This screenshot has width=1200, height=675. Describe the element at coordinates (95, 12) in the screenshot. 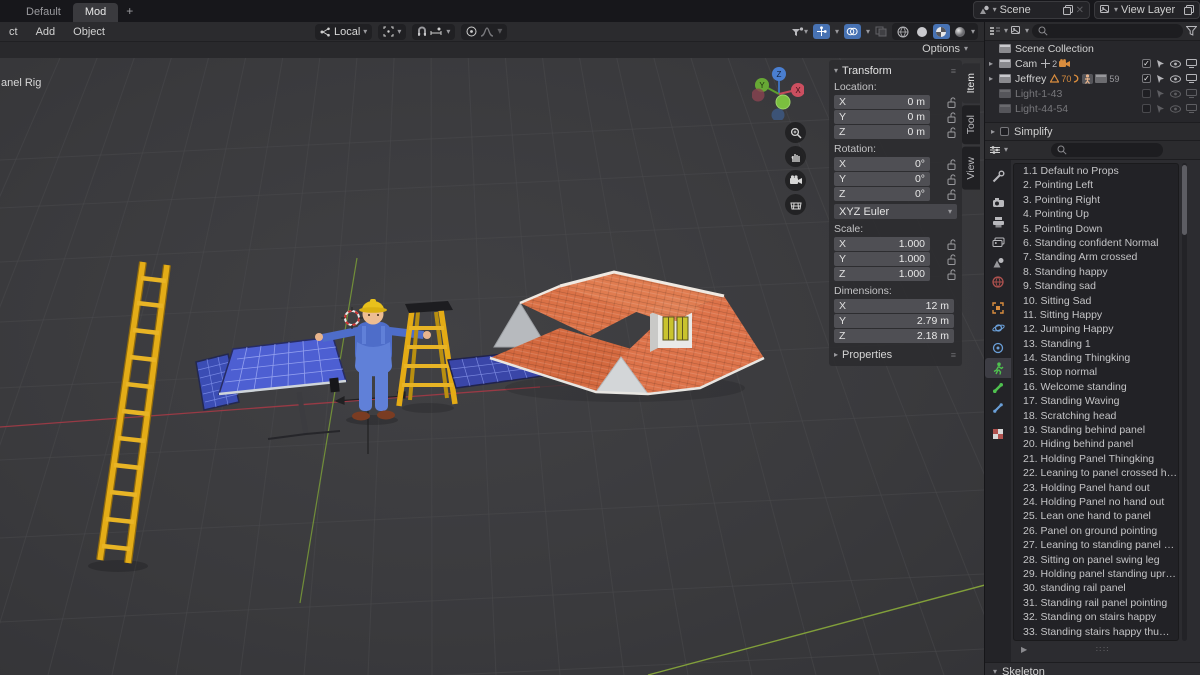

I see `workspace-tab-mod: Mod` at that location.